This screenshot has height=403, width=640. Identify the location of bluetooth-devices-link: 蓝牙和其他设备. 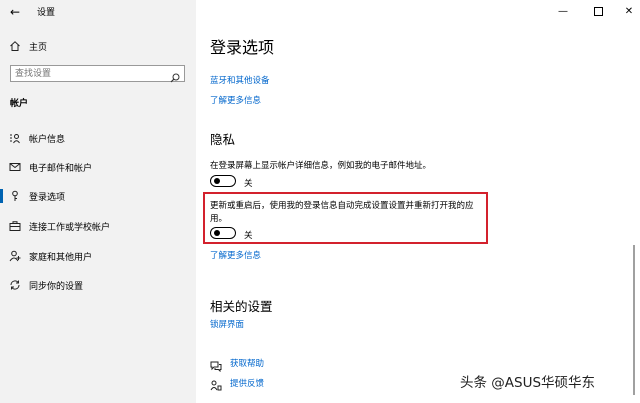
(240, 80).